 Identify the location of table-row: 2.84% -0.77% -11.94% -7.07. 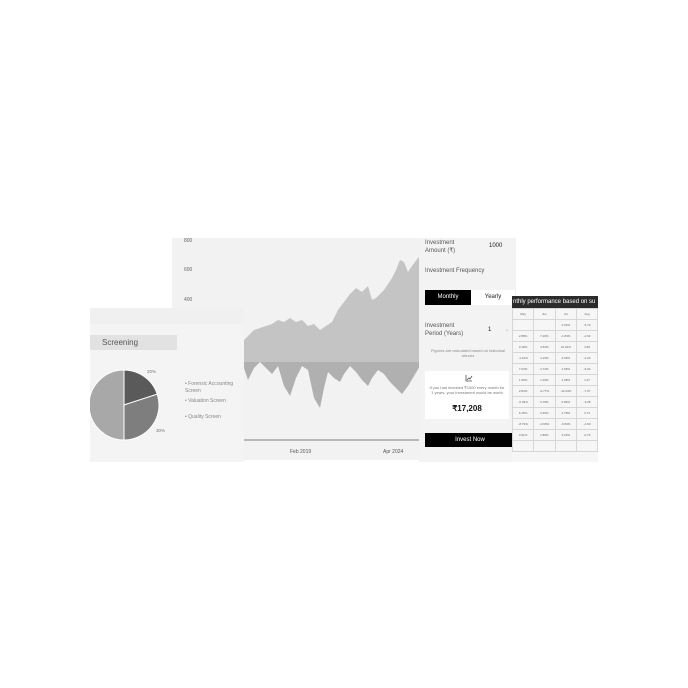
(555, 391).